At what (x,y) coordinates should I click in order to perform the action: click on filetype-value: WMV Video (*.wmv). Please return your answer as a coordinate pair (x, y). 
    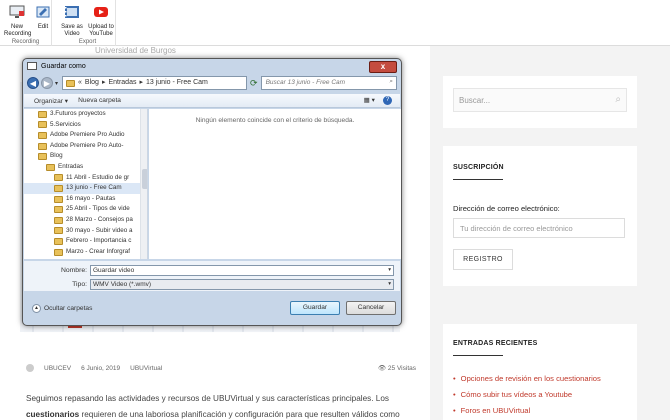
    Looking at the image, I should click on (122, 284).